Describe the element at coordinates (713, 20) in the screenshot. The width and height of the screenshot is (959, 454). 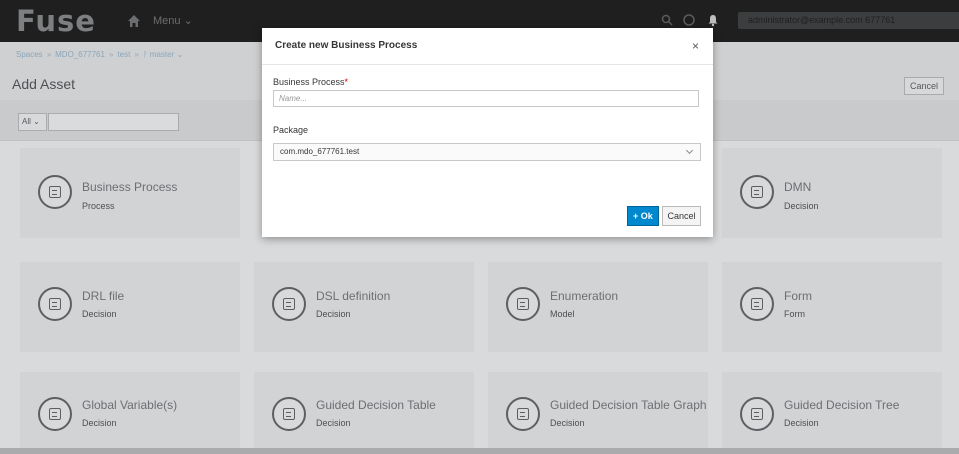
I see `bell-icon` at that location.